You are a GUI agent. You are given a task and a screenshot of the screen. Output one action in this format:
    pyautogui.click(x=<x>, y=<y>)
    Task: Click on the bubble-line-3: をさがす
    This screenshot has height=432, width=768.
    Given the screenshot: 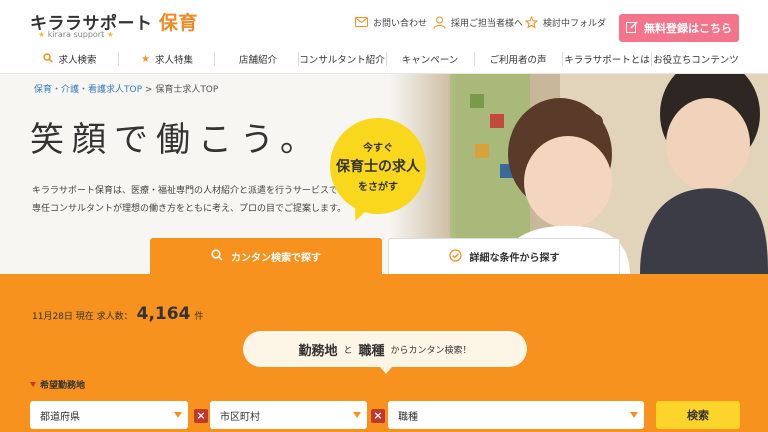 What is the action you would take?
    pyautogui.click(x=378, y=187)
    